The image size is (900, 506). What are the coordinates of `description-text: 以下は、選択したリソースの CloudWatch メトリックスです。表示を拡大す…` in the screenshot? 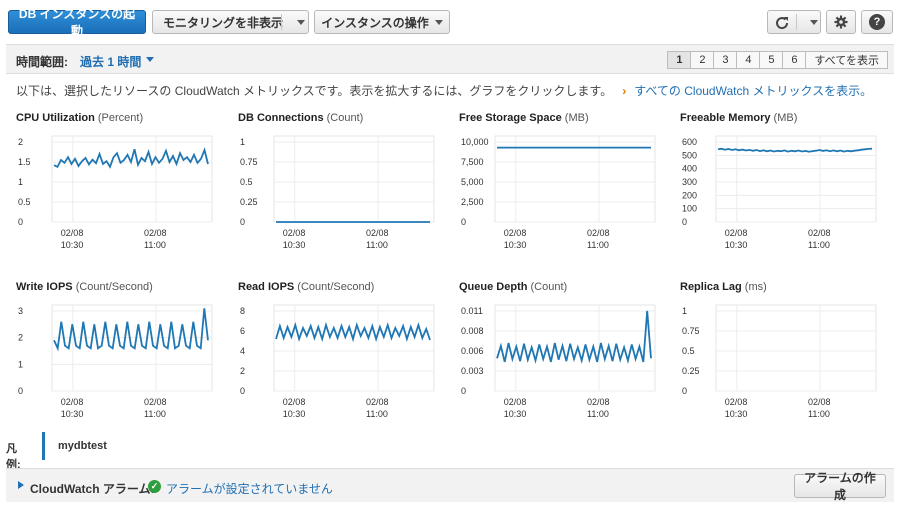 It's located at (314, 91).